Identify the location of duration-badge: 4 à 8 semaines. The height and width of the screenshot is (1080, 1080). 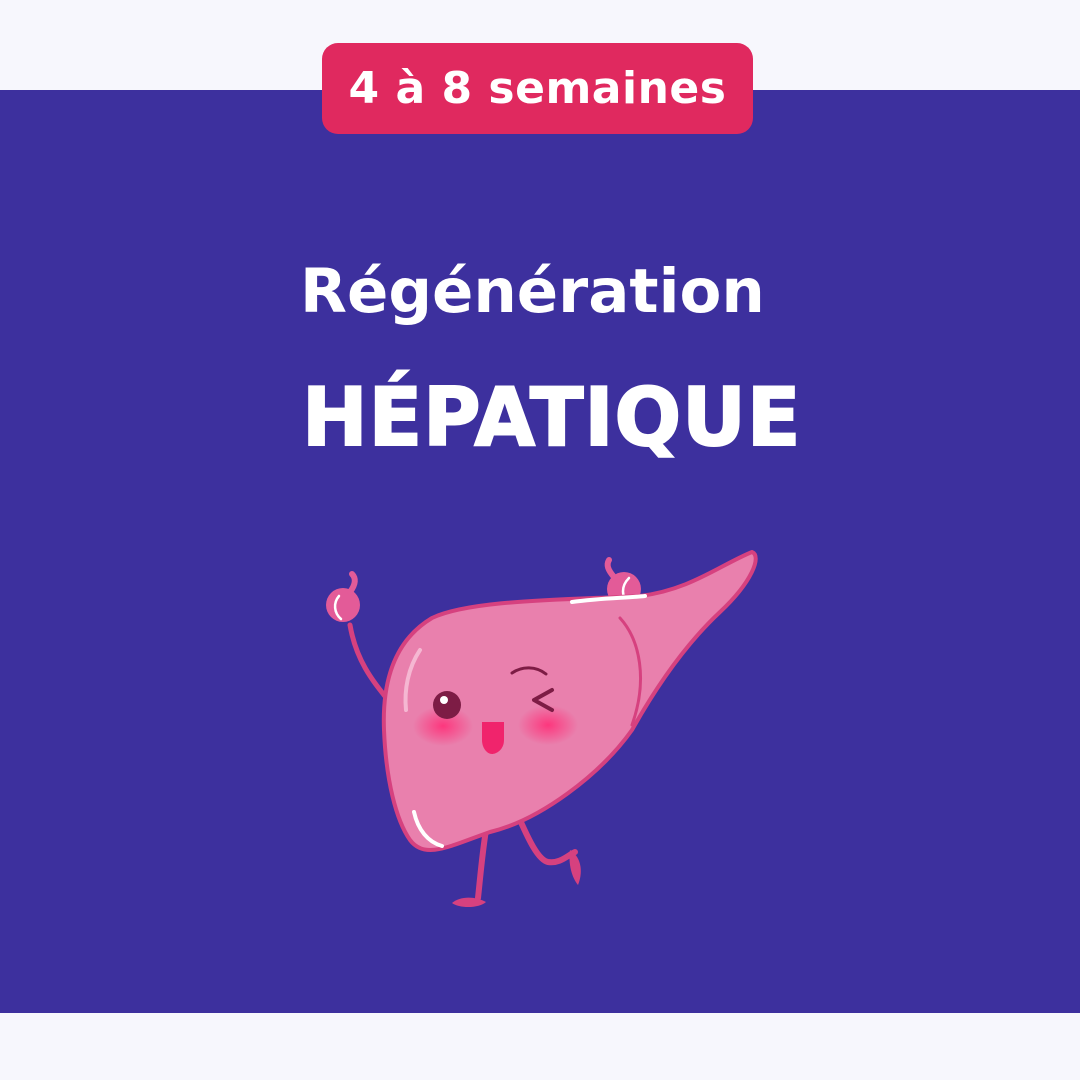
(537, 88).